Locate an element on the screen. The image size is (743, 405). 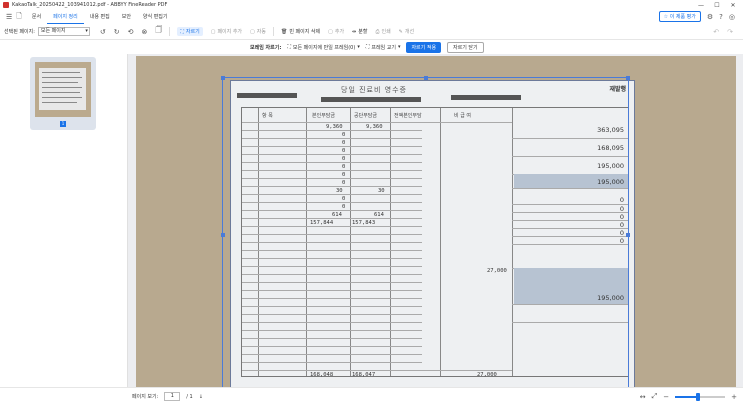
zoom-slider-fill is located at coordinates (686, 396).